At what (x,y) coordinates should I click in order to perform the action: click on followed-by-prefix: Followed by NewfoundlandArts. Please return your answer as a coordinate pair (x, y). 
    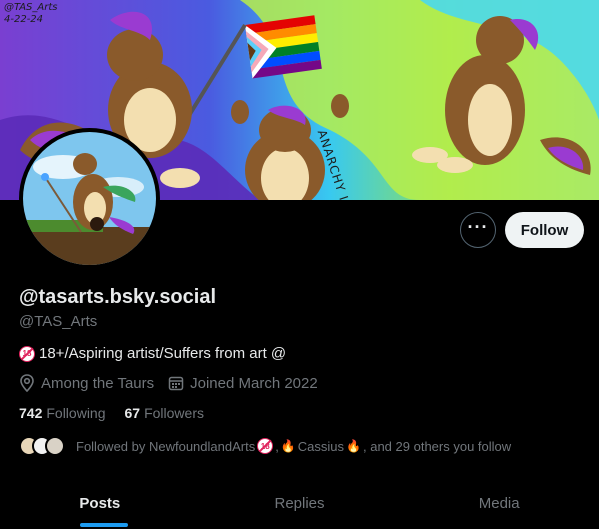
    Looking at the image, I should click on (166, 446).